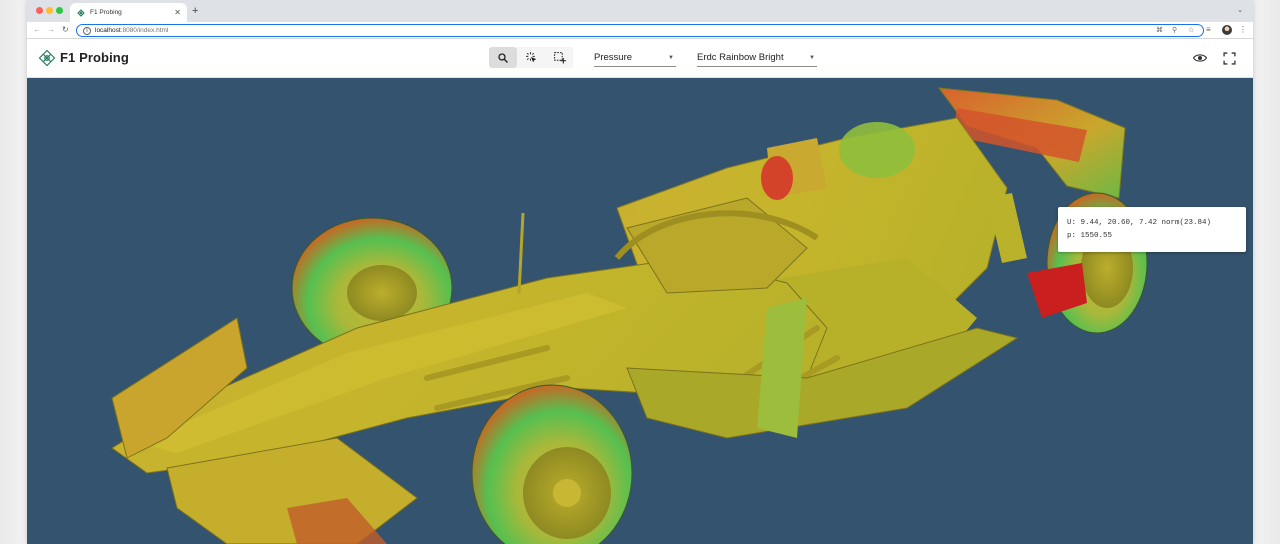  I want to click on fullscreen-icon, so click(1229, 58).